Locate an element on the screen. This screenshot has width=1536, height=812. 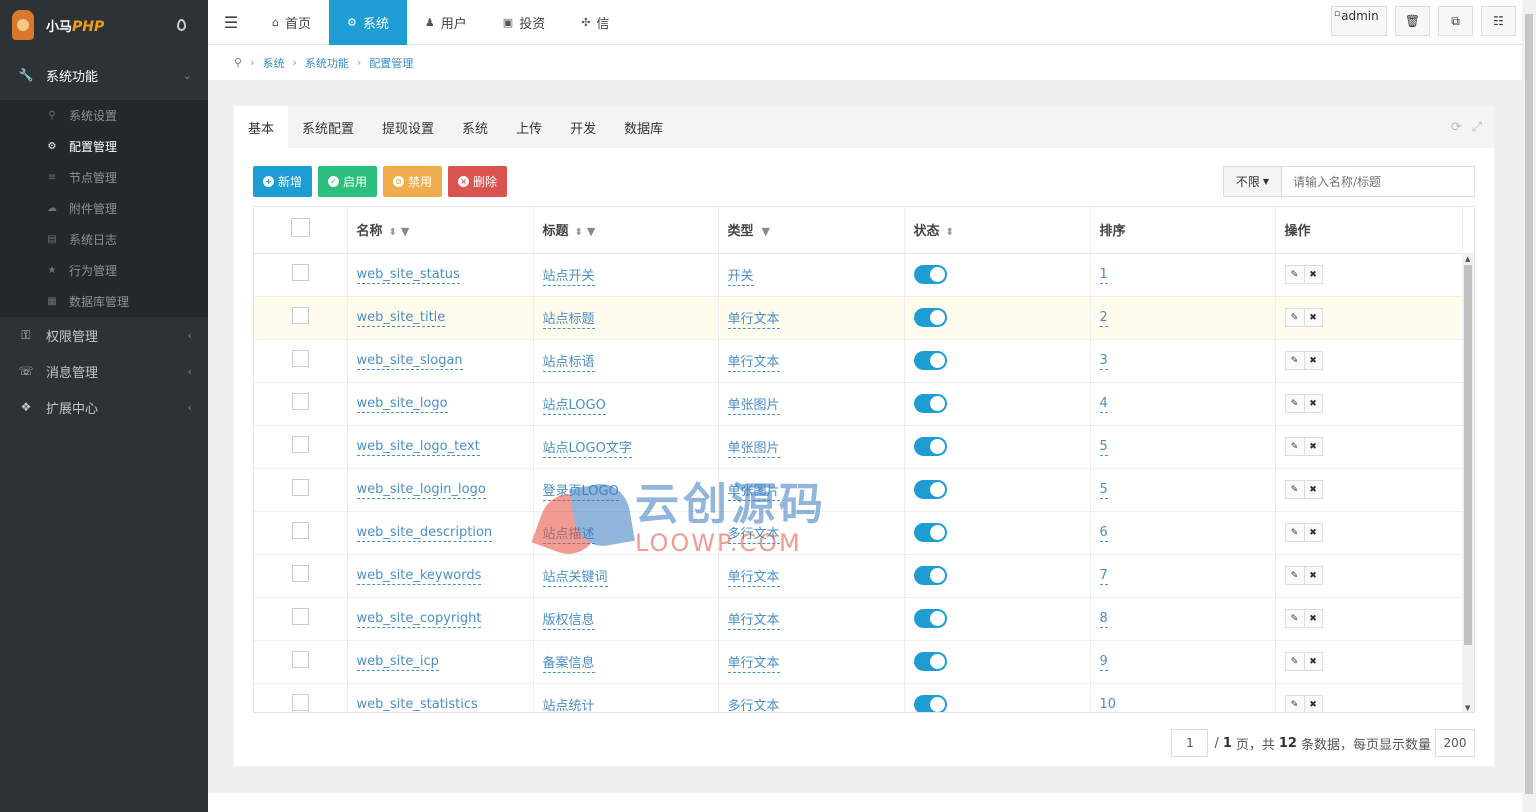
name-link: web_site_title is located at coordinates (401, 318).